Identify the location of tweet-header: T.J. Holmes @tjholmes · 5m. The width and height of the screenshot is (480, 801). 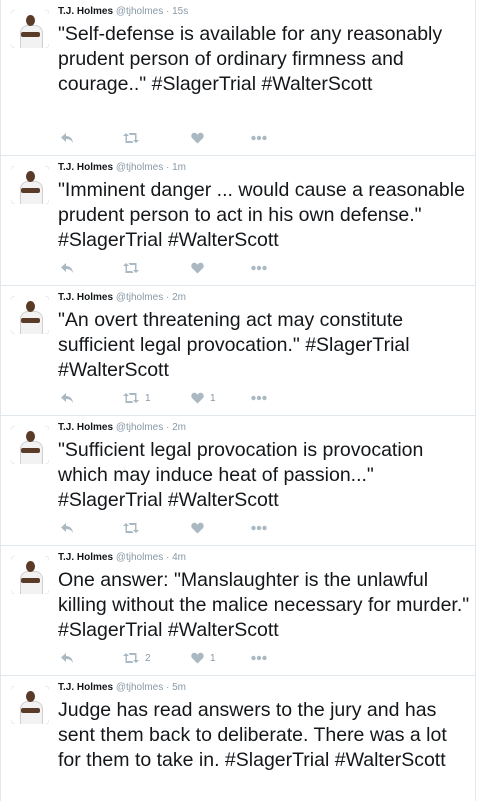
(122, 688).